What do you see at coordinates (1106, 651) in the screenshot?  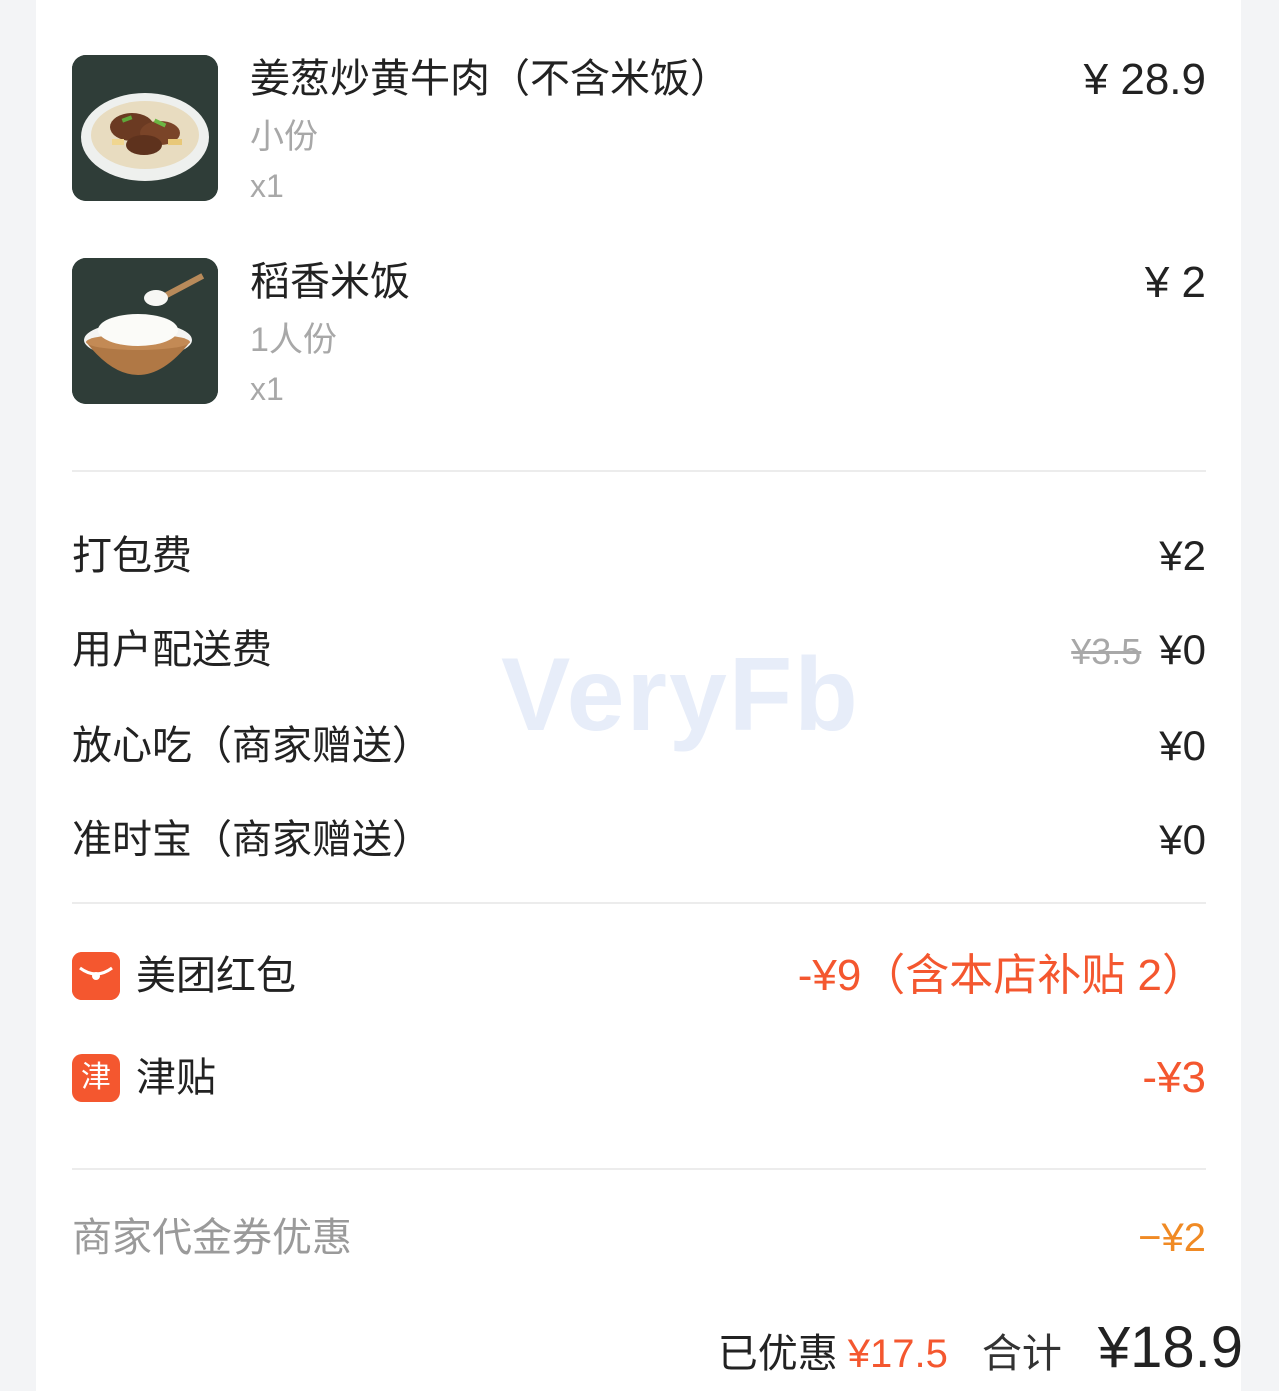 I see `original-delivery-fee: ¥3.5` at bounding box center [1106, 651].